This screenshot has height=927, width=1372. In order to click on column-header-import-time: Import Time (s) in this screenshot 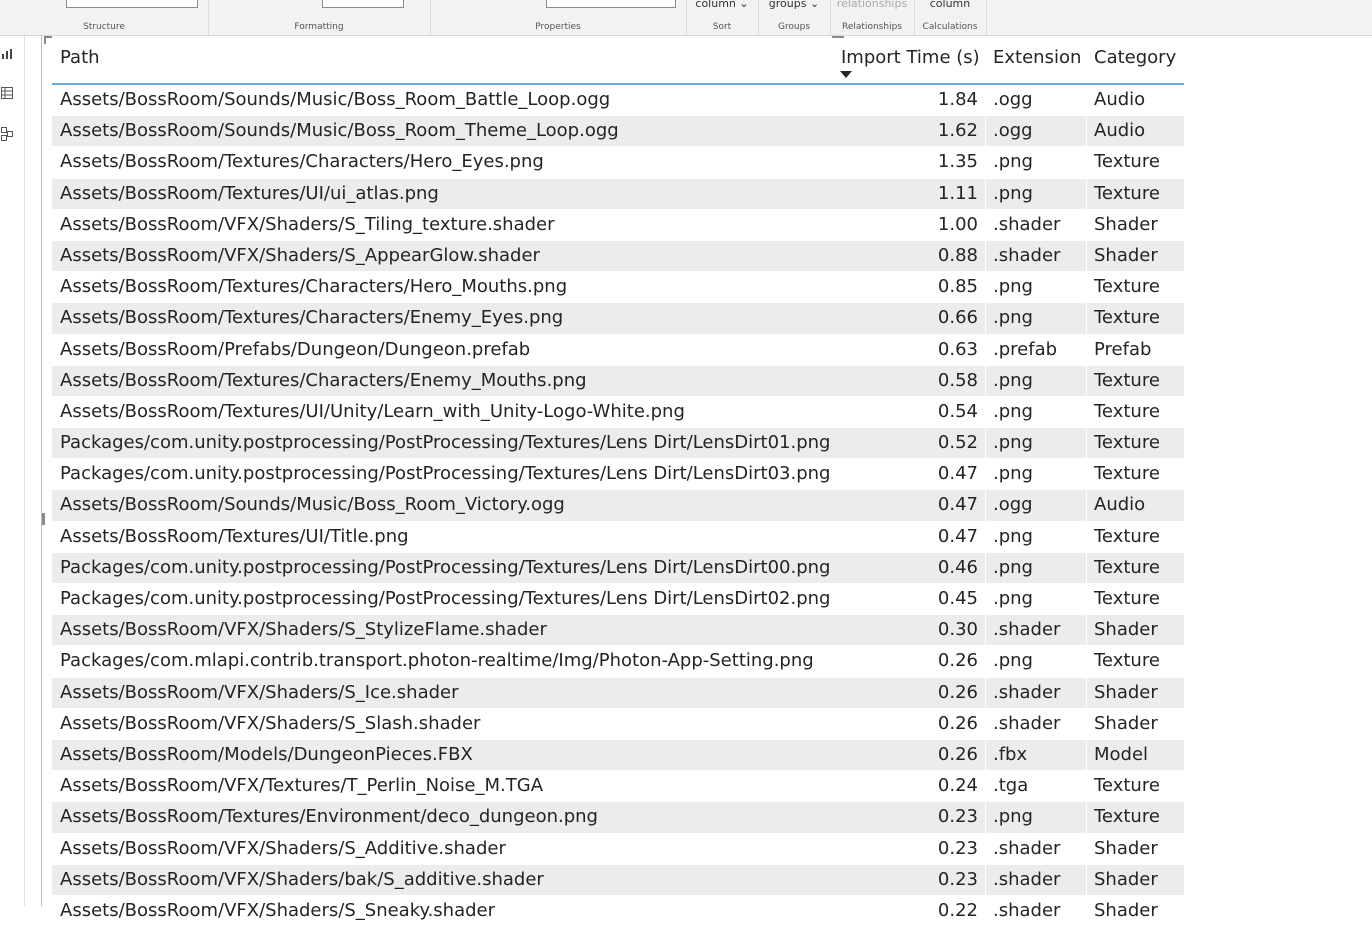, I will do `click(910, 57)`.